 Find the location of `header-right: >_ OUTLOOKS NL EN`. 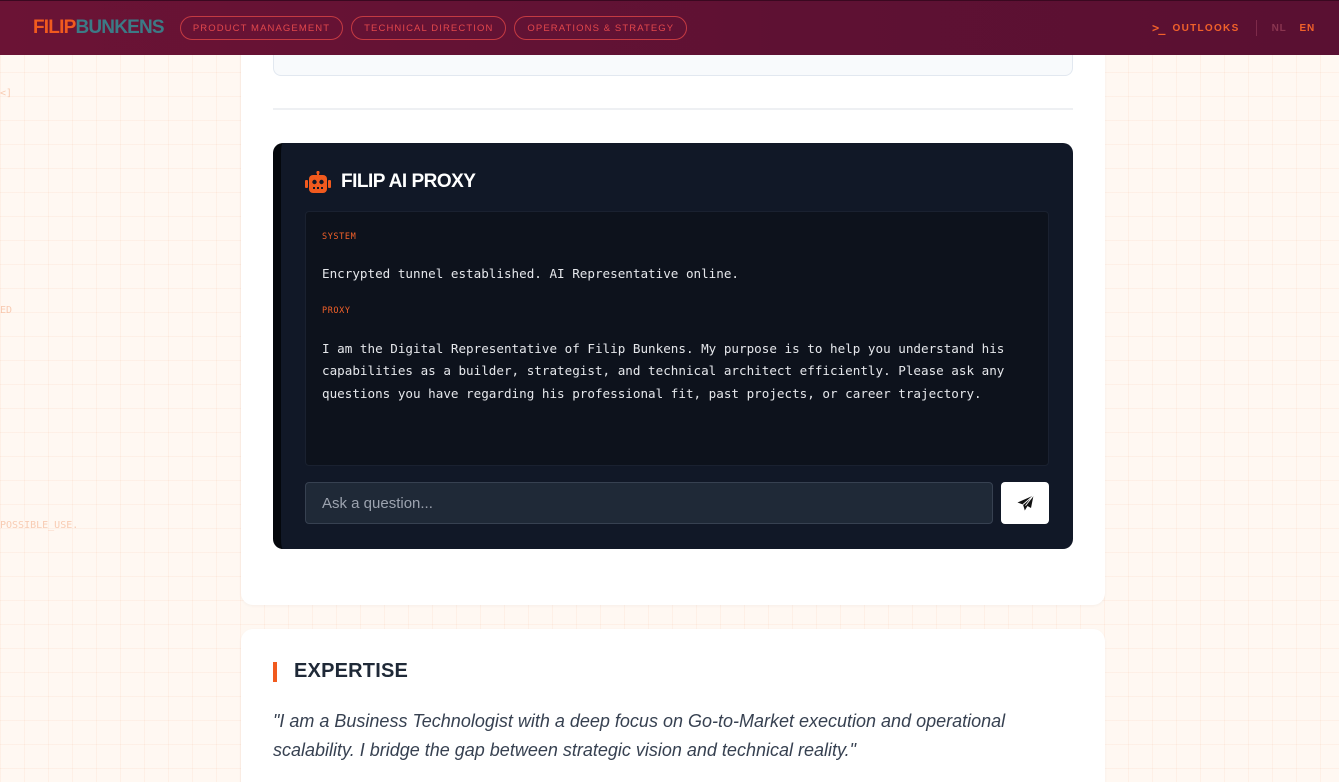

header-right: >_ OUTLOOKS NL EN is located at coordinates (1233, 28).